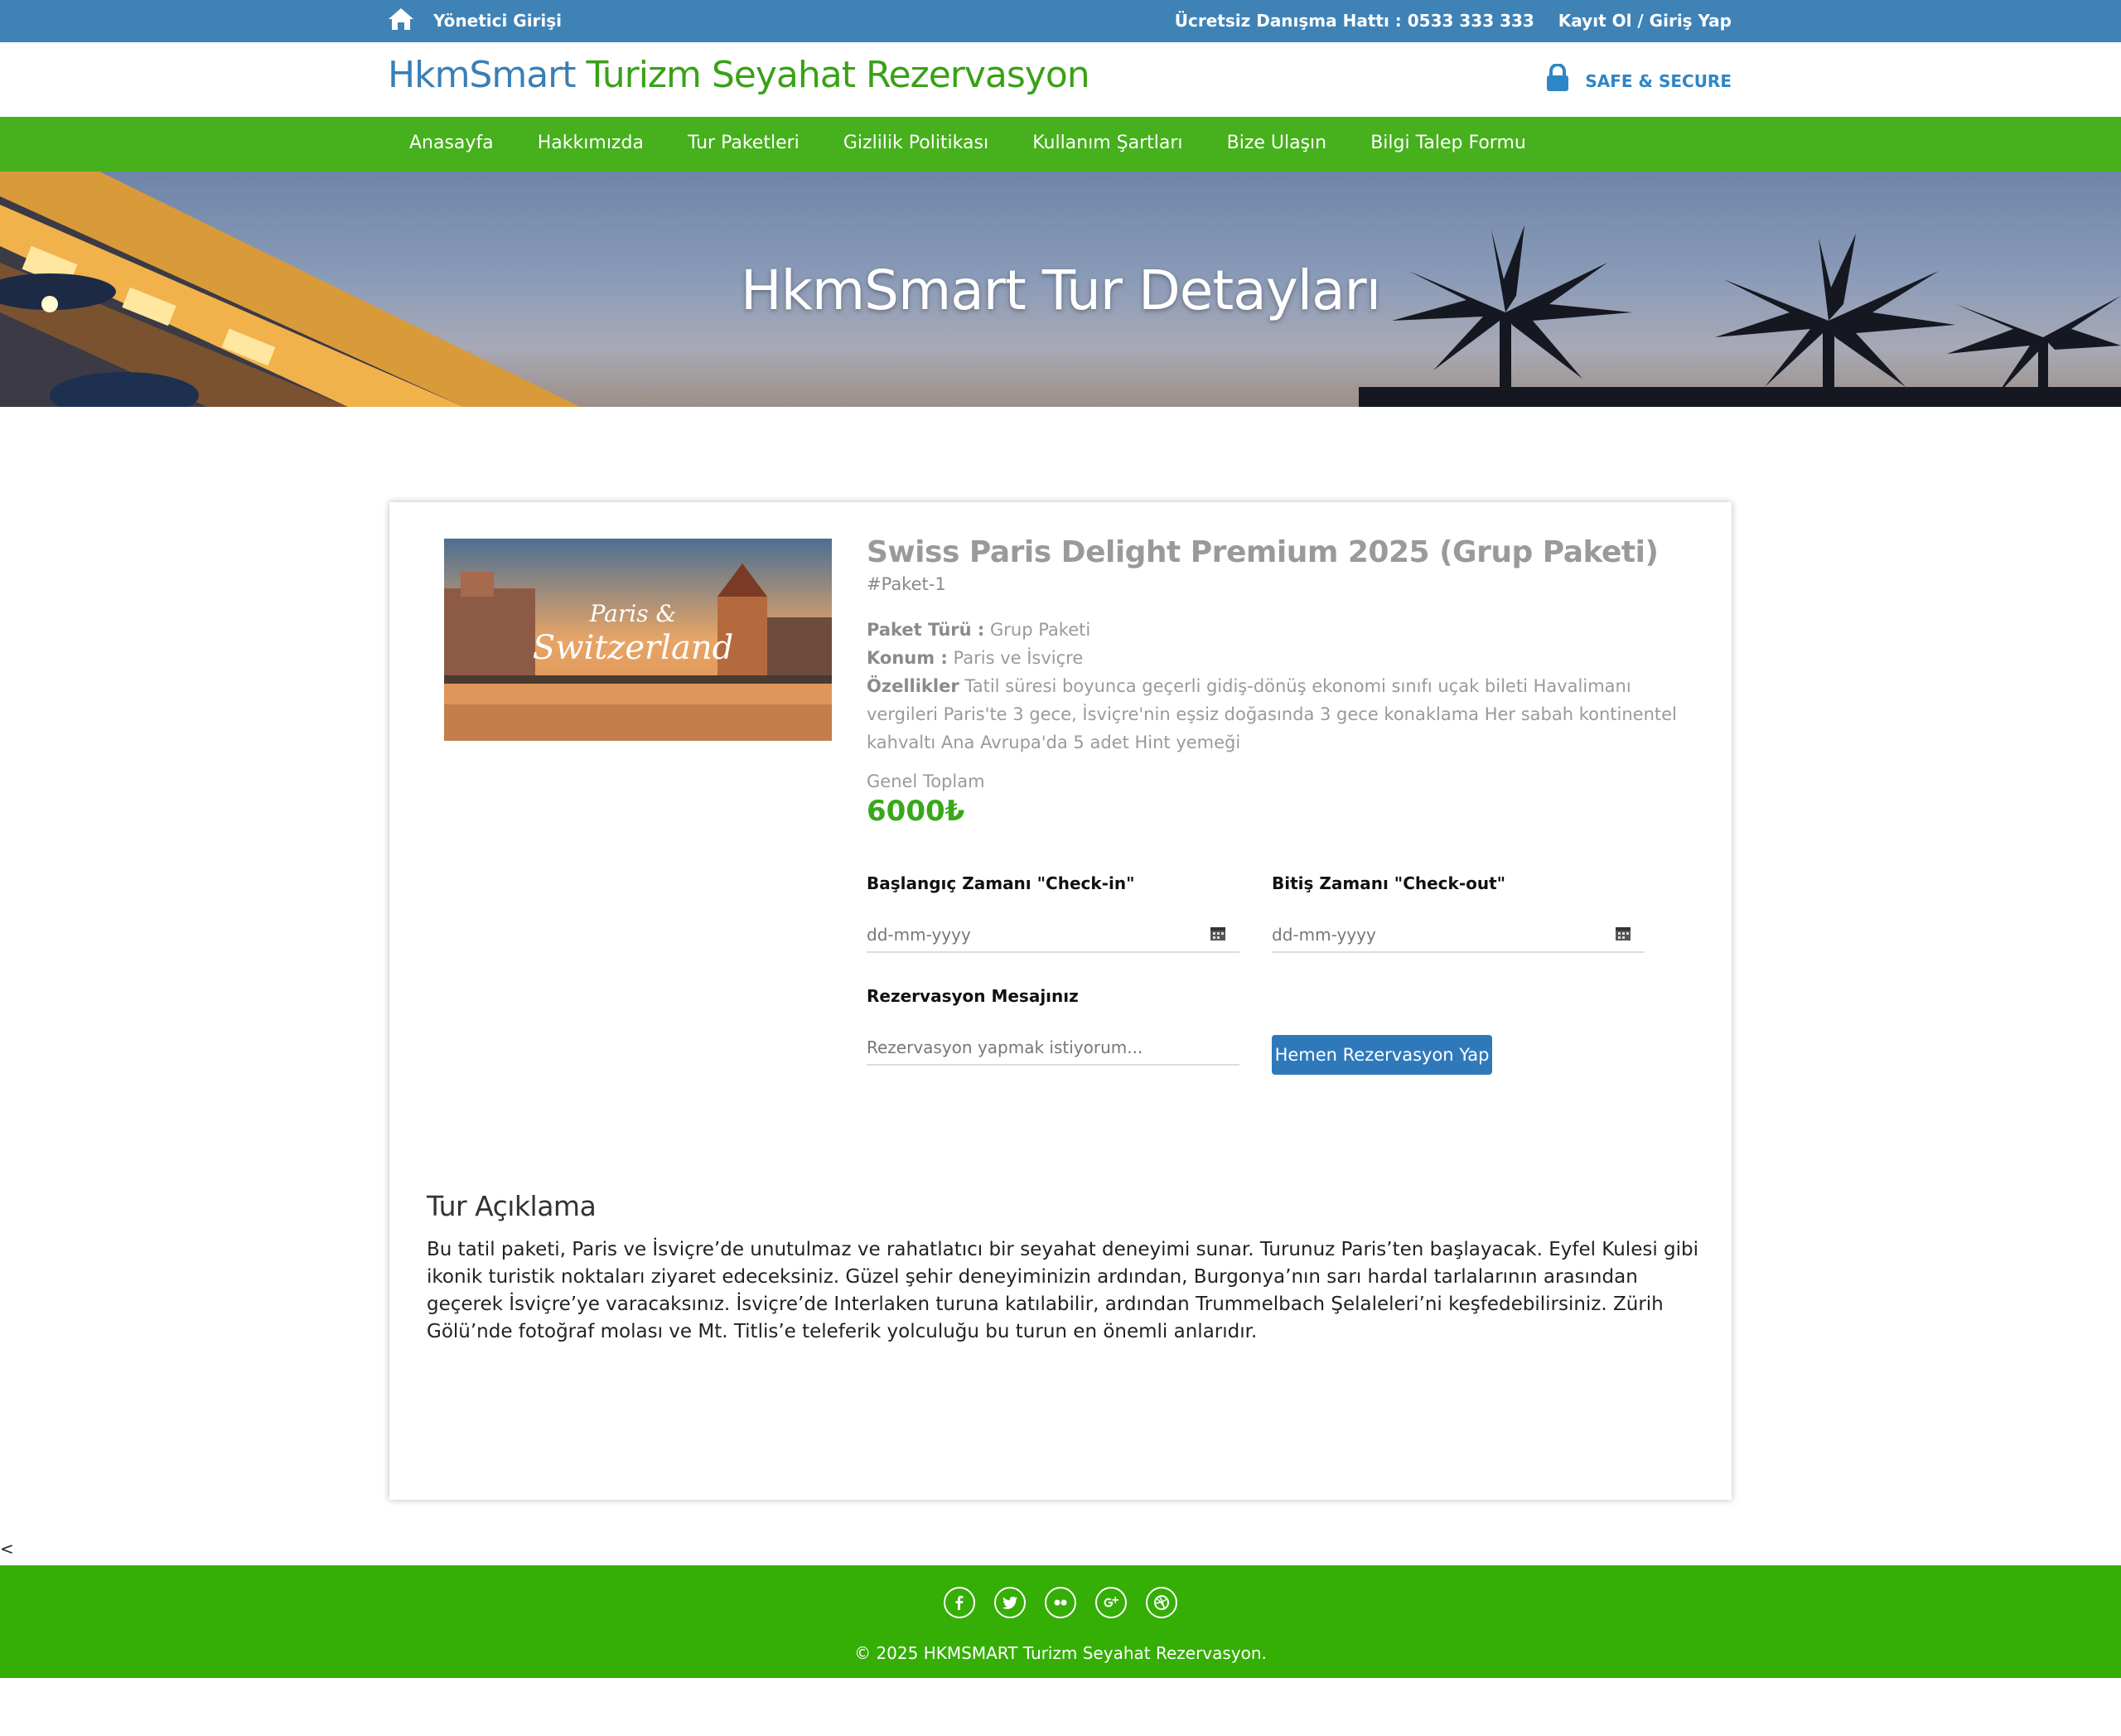 The image size is (2121, 1736). Describe the element at coordinates (916, 811) in the screenshot. I see `total-price: 6000₺` at that location.